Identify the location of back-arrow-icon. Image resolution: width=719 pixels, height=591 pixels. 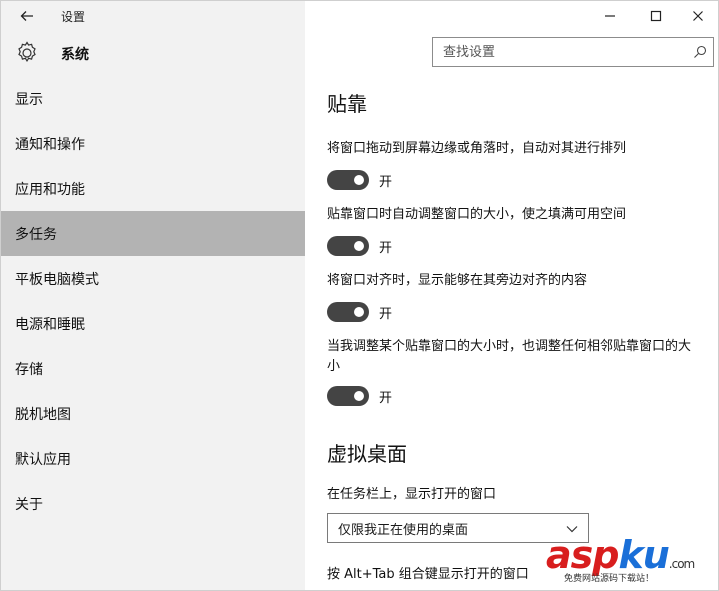
(26, 16).